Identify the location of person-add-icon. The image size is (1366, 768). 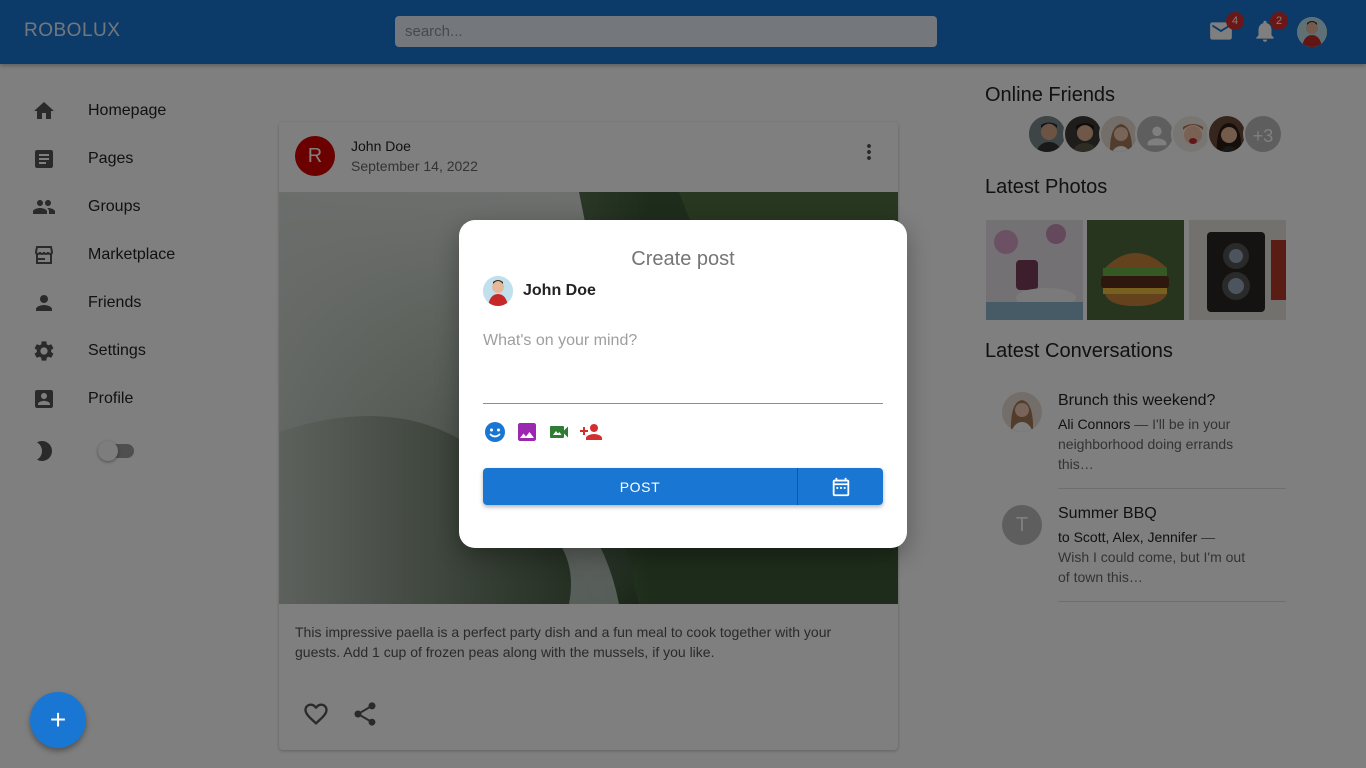
(591, 432).